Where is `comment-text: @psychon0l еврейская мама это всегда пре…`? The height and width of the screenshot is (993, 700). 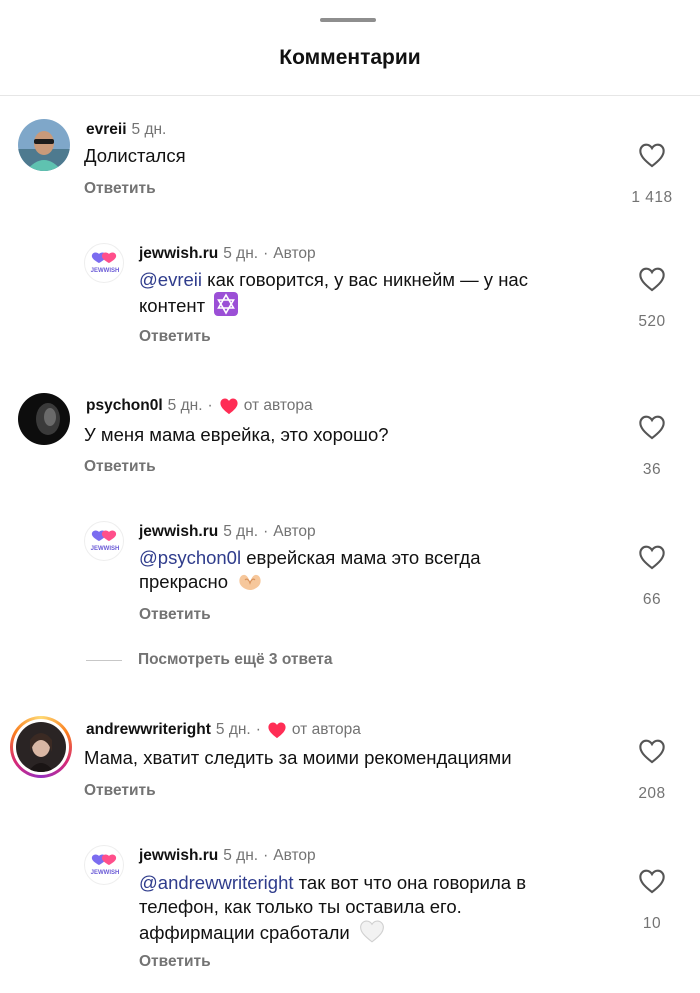 comment-text: @psychon0l еврейская мама это всегда пре… is located at coordinates (374, 572).